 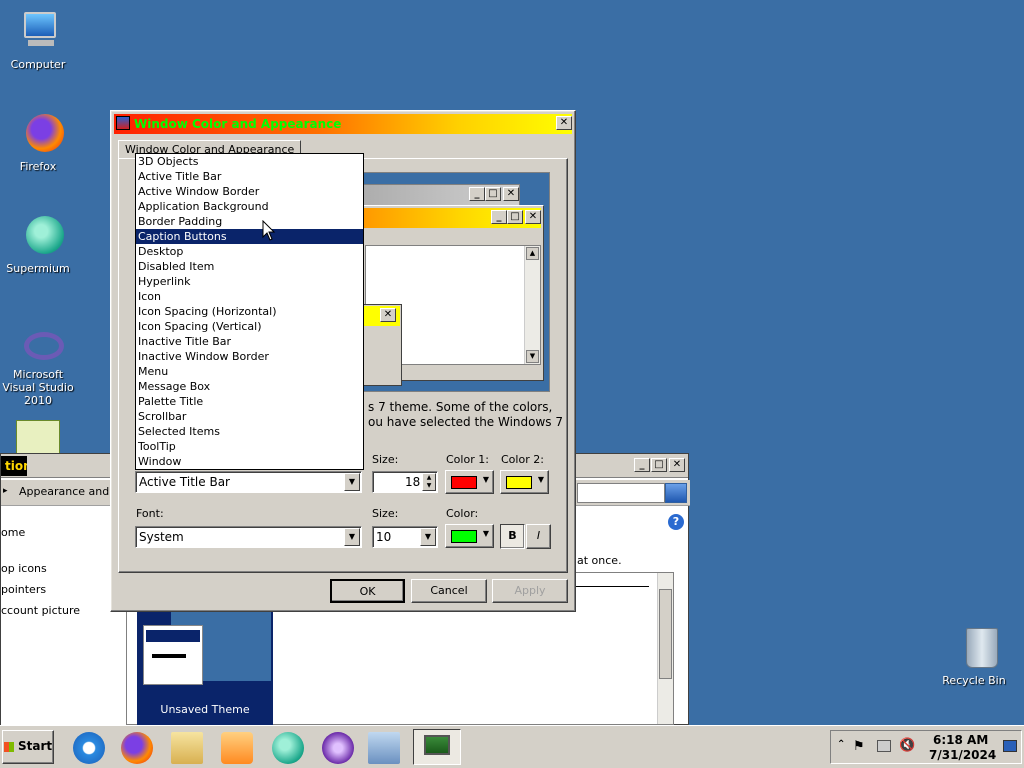 I want to click on dropdown-option: Application Background, so click(x=249, y=206).